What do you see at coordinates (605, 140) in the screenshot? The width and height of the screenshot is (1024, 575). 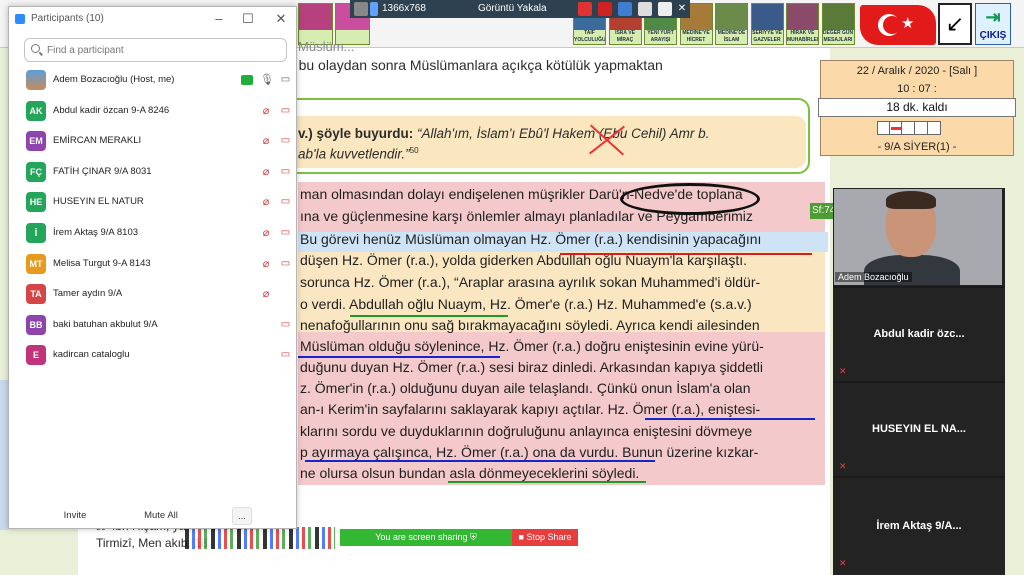 I see `cross-out-mark` at bounding box center [605, 140].